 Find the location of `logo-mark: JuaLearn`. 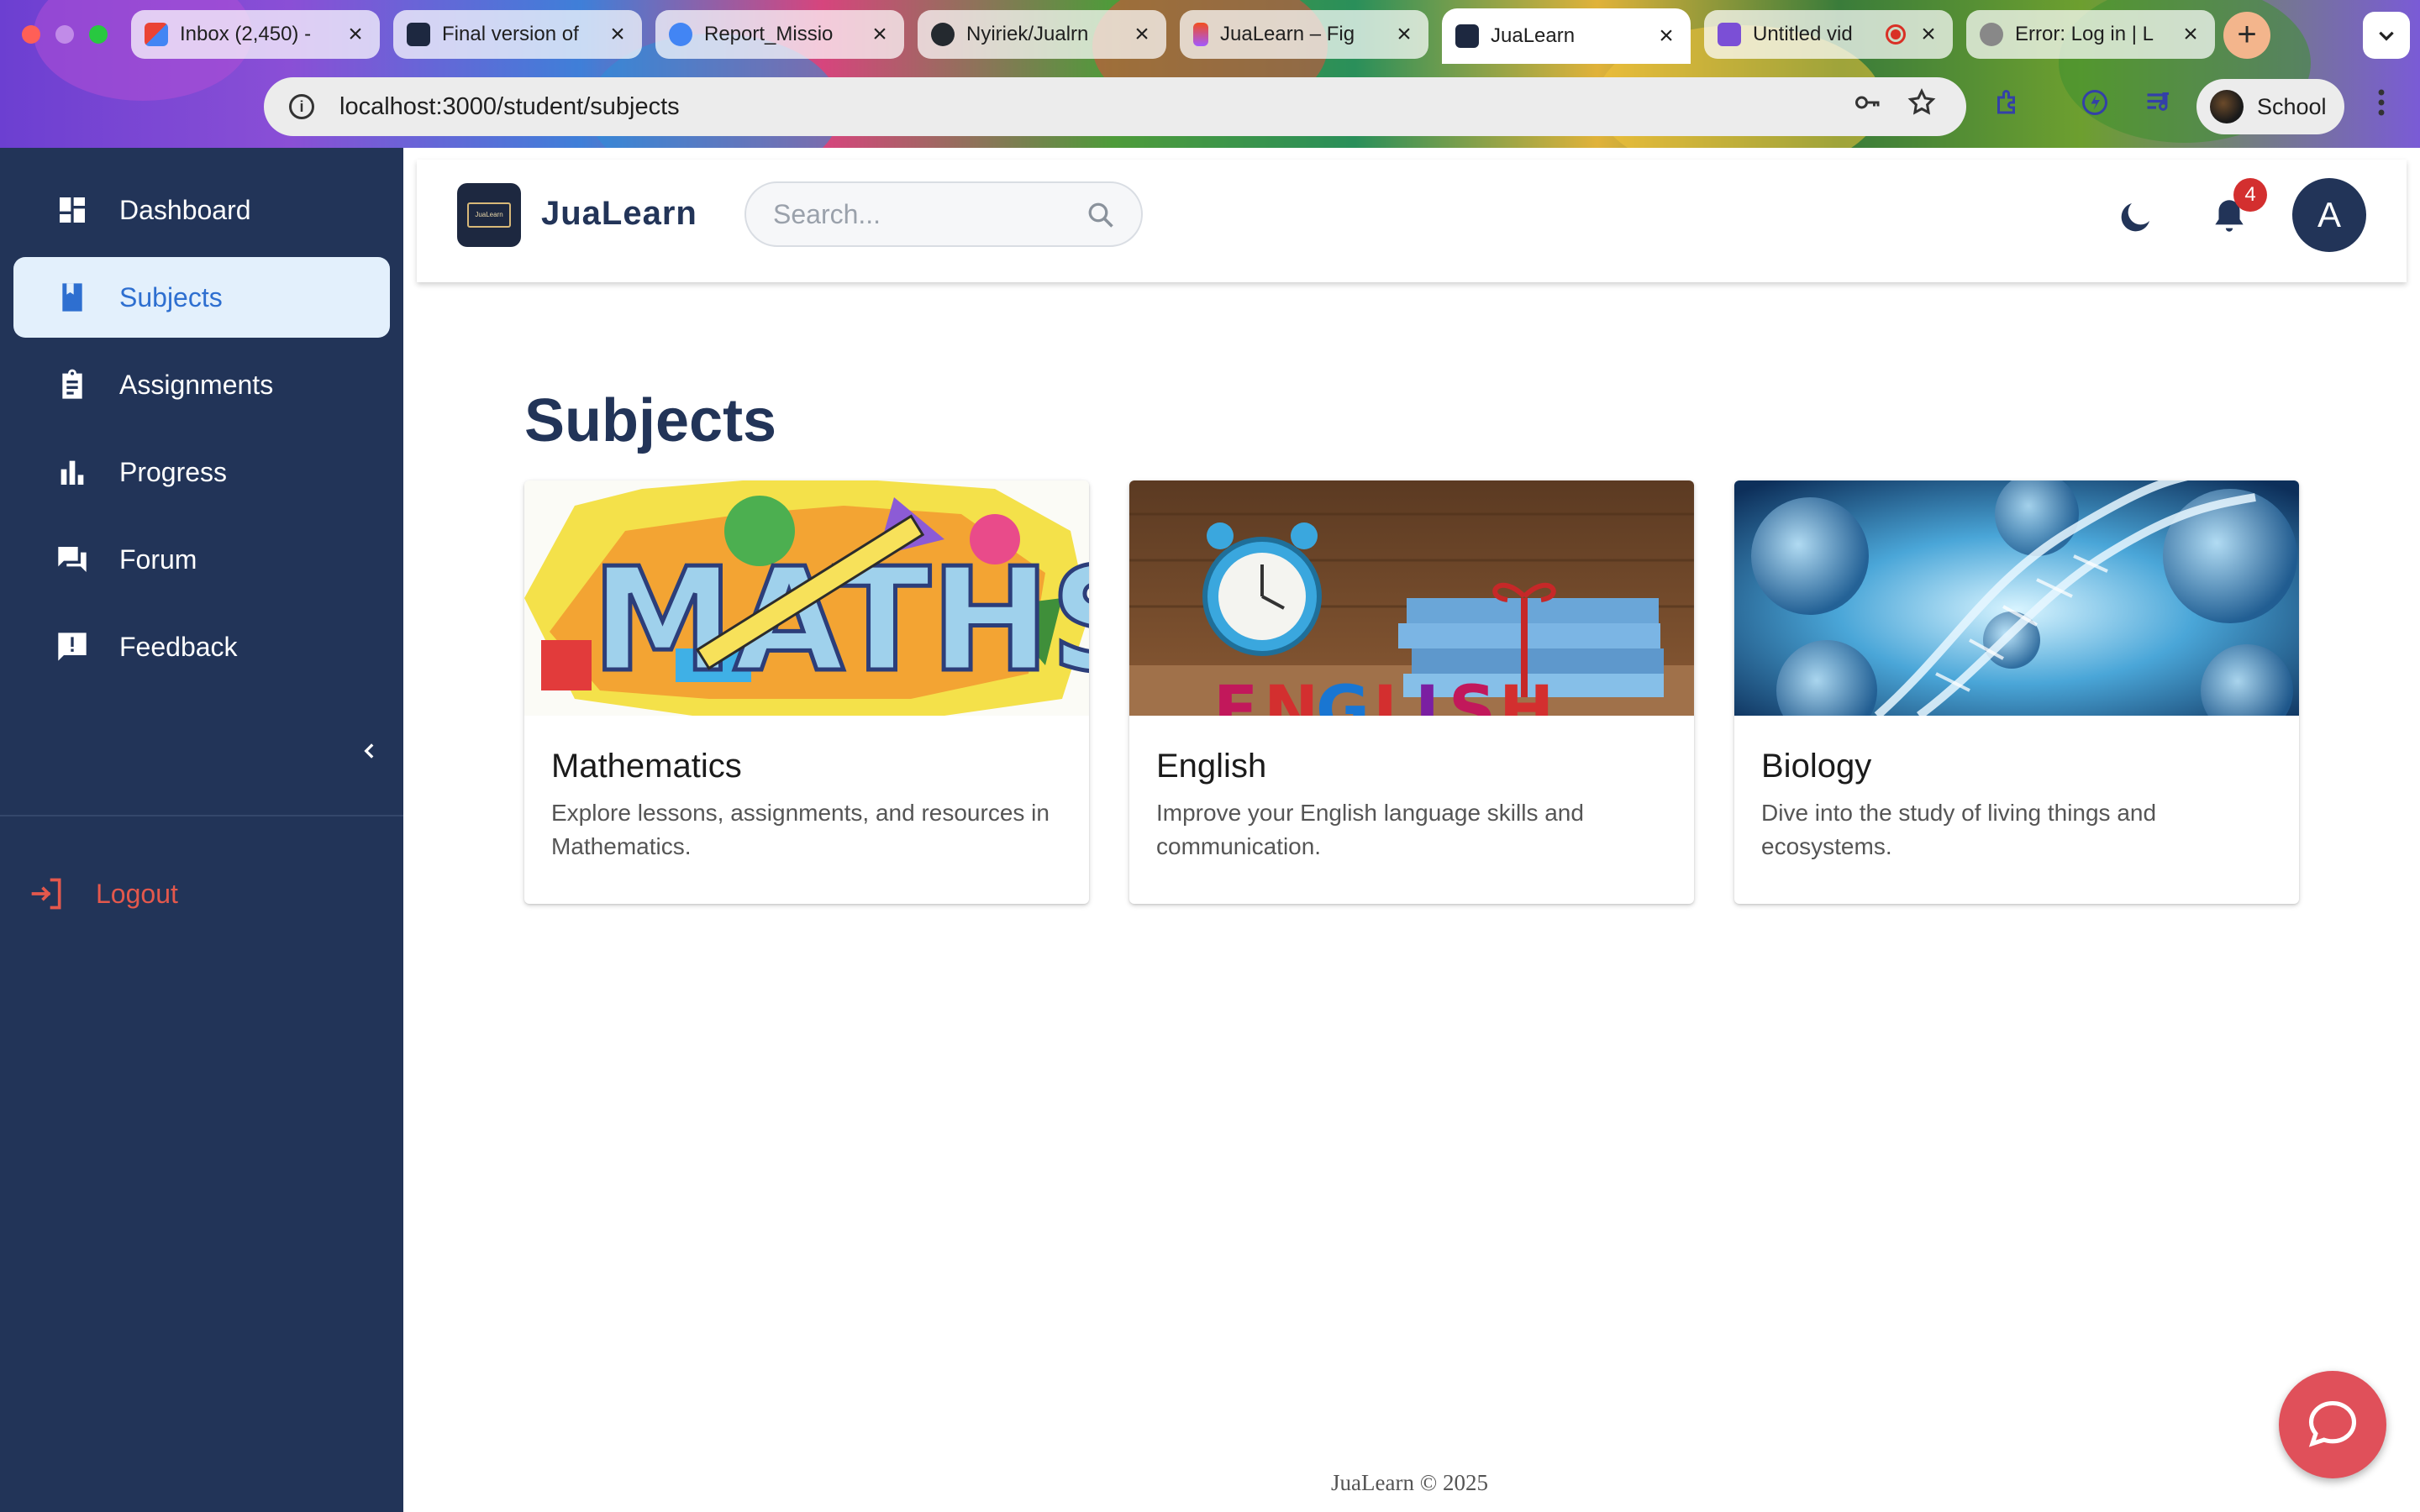

logo-mark: JuaLearn is located at coordinates (489, 215).